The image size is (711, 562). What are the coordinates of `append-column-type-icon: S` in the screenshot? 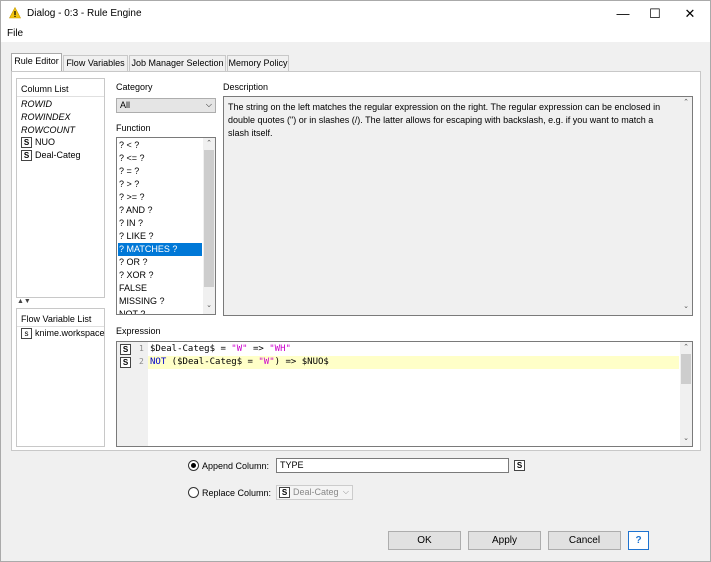 It's located at (519, 465).